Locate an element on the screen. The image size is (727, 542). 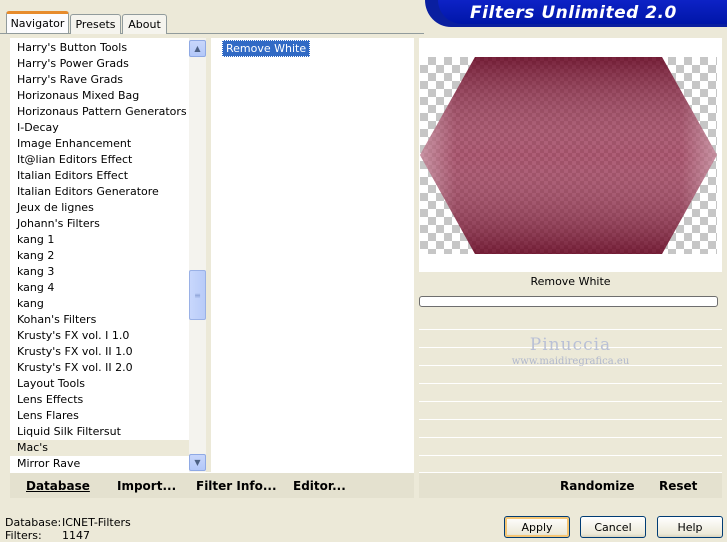
category-list-item: Mac's is located at coordinates (100, 448).